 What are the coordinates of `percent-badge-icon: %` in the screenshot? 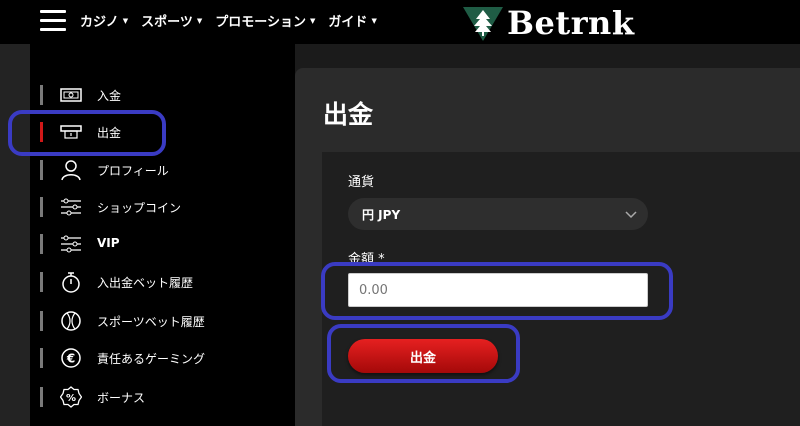 It's located at (71, 397).